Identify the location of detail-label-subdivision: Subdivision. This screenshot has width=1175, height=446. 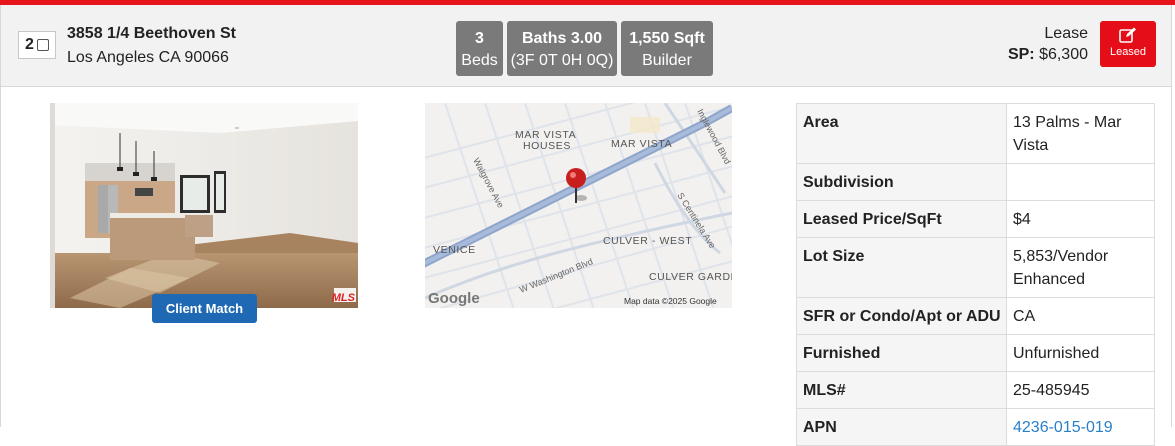
(901, 182).